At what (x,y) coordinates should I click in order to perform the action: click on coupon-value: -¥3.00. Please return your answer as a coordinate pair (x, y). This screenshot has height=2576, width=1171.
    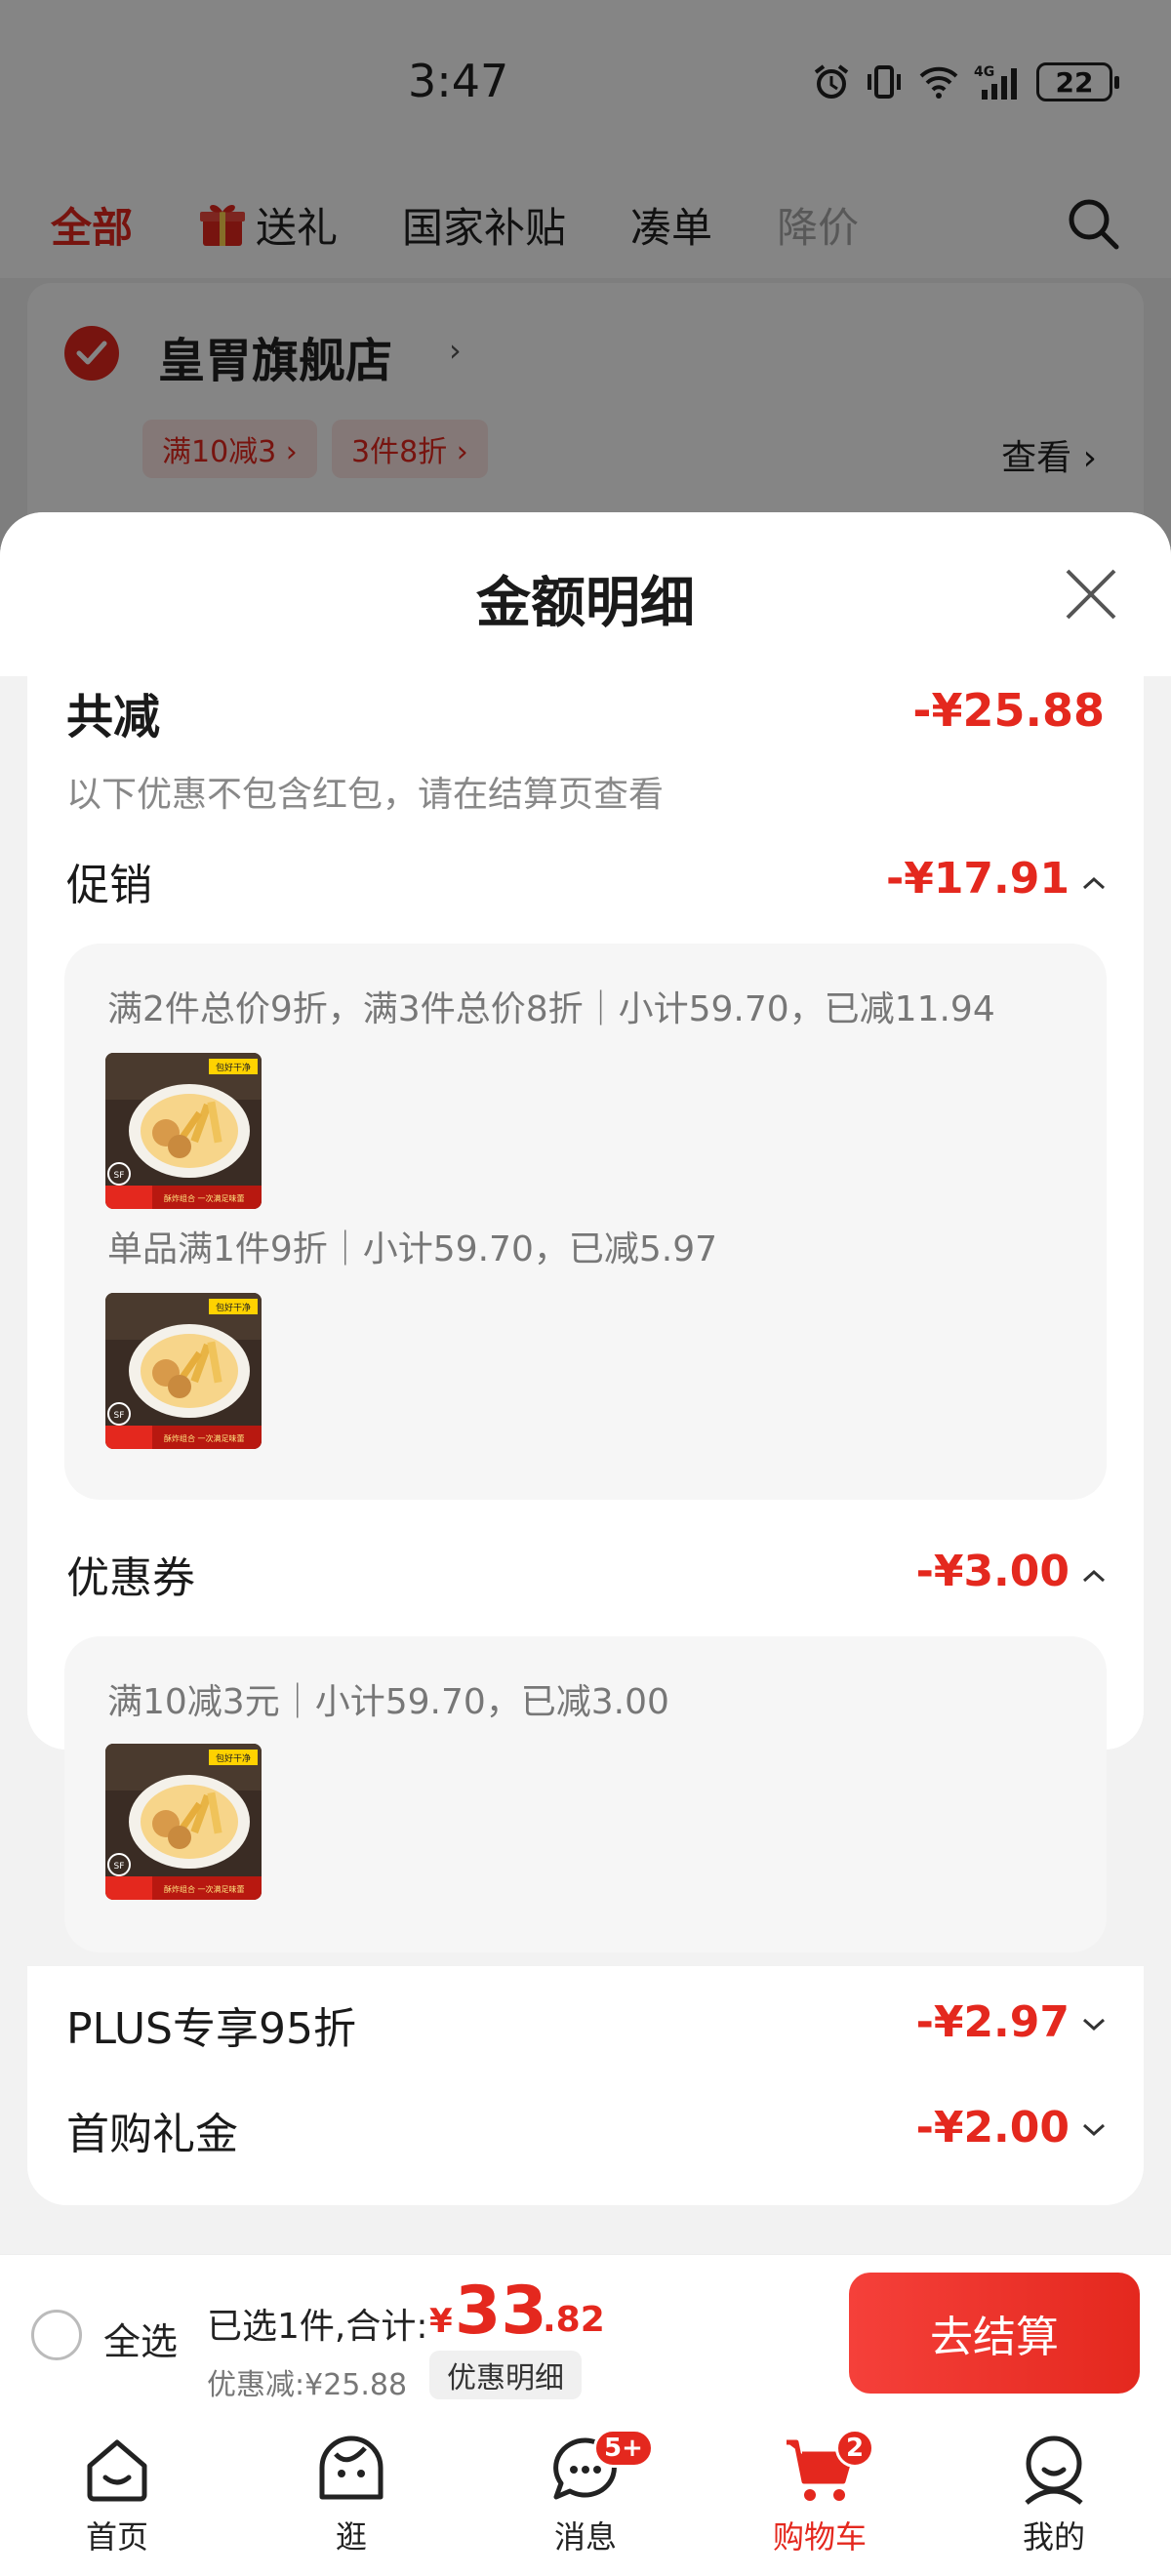
    Looking at the image, I should click on (993, 1571).